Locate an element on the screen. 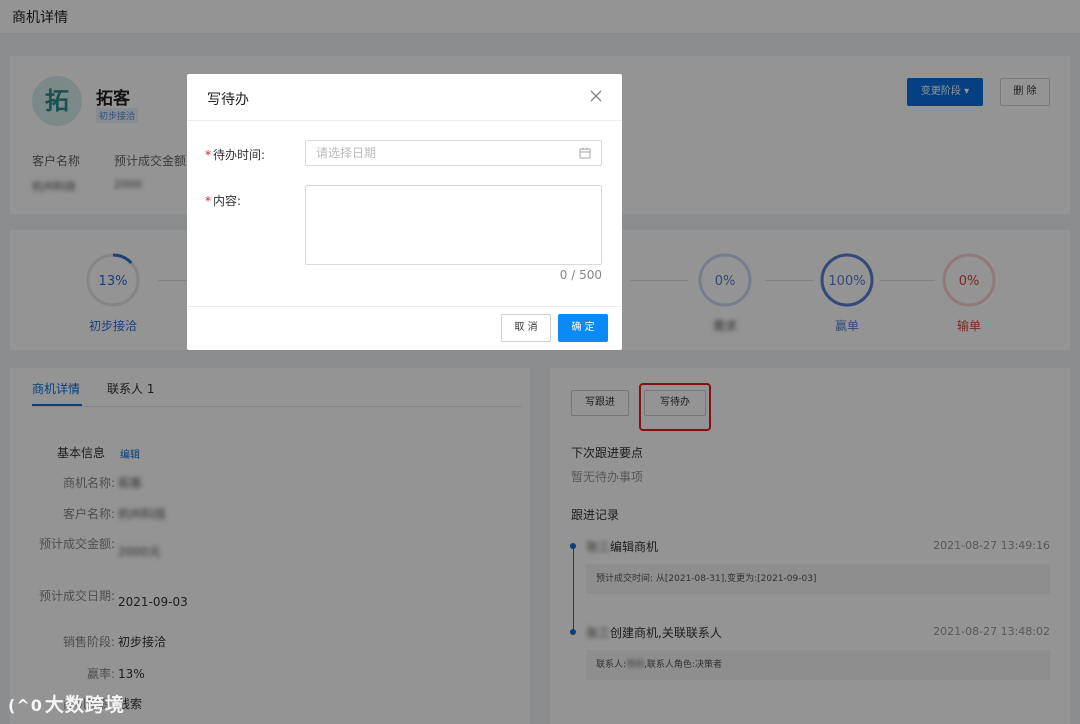  dialog-footer-divider is located at coordinates (404, 306).